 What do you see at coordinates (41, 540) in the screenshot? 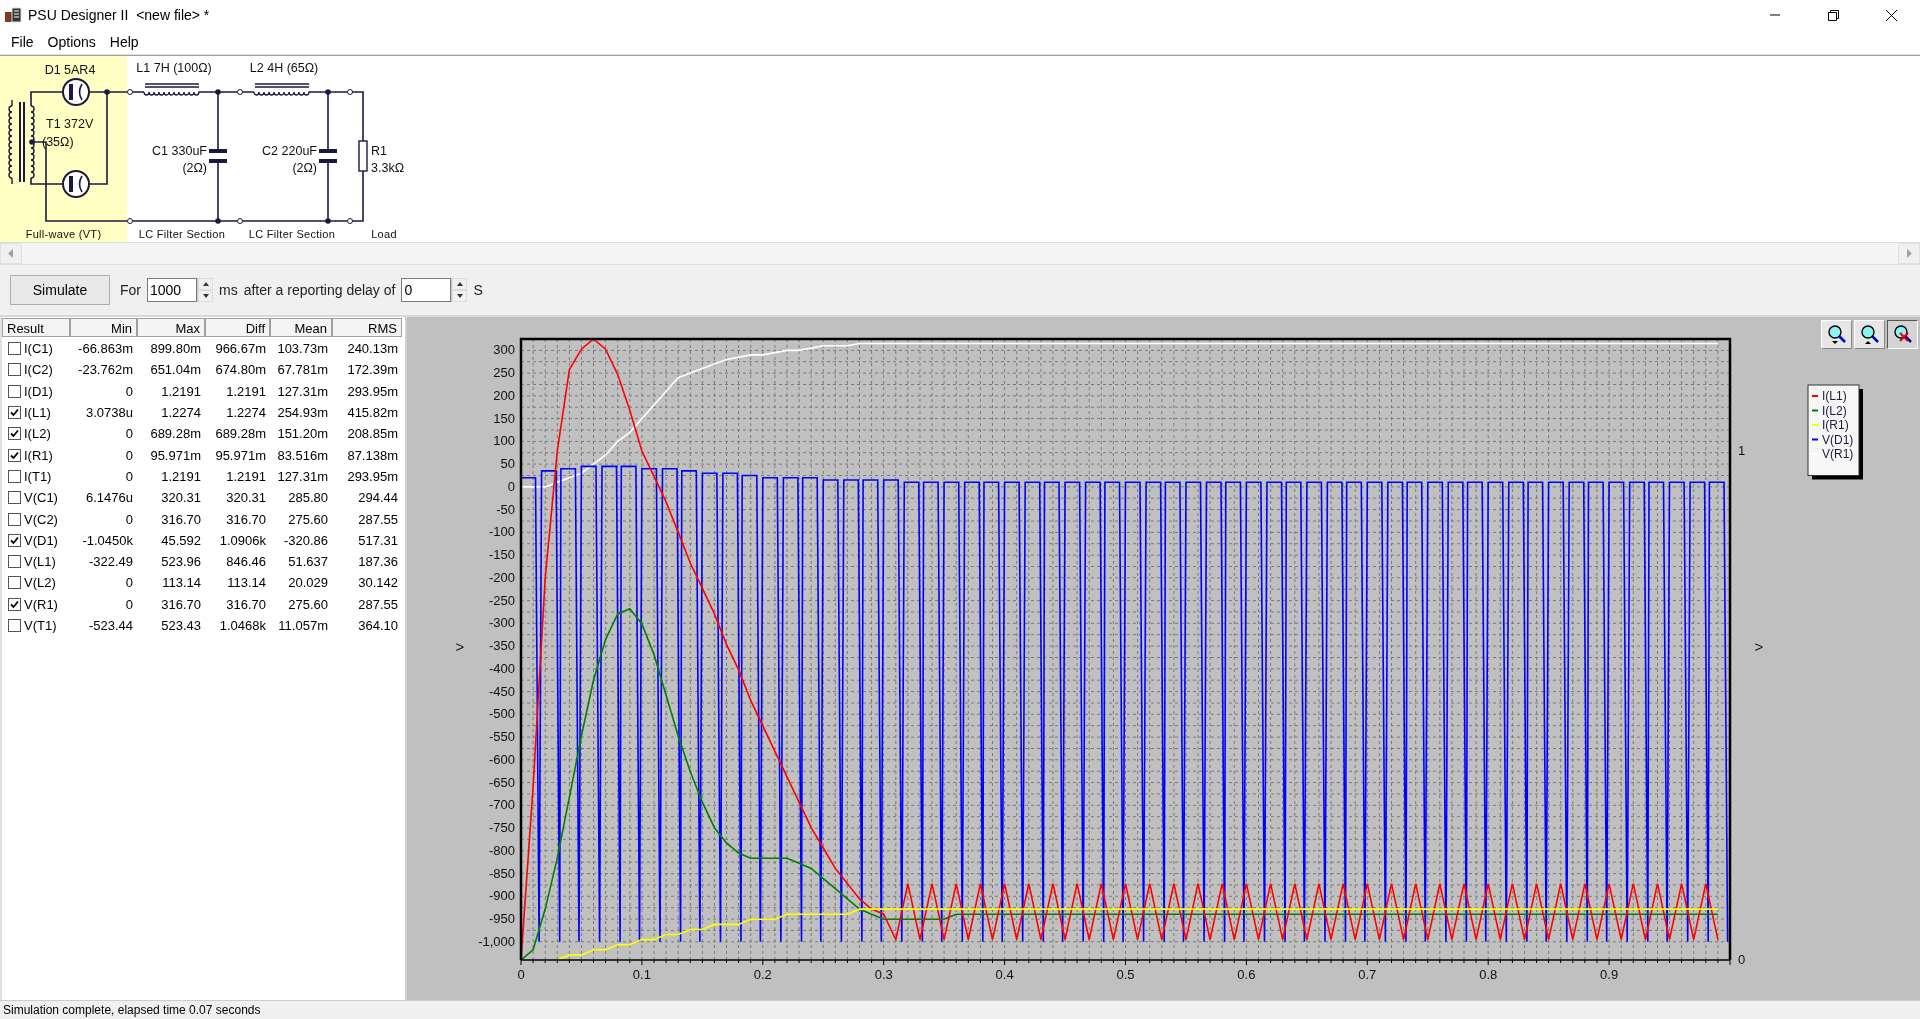
I see `table-cell: V(D1)` at bounding box center [41, 540].